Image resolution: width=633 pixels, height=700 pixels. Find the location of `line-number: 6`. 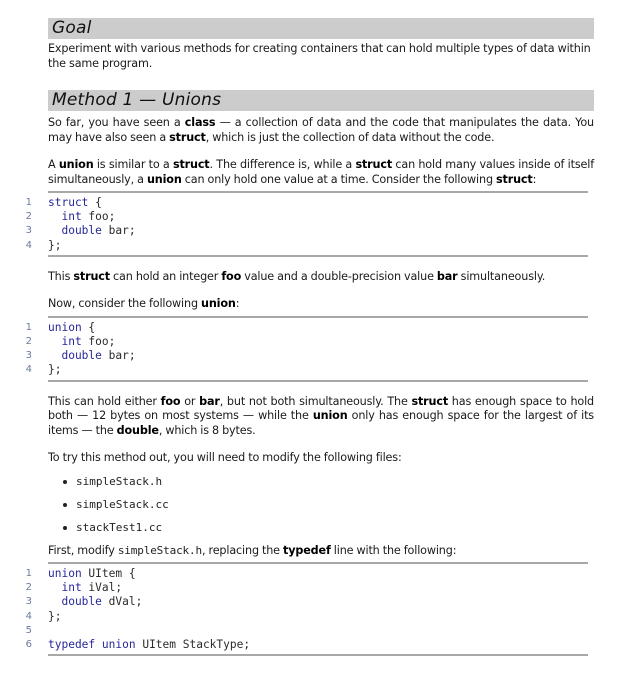

line-number: 6 is located at coordinates (28, 644).